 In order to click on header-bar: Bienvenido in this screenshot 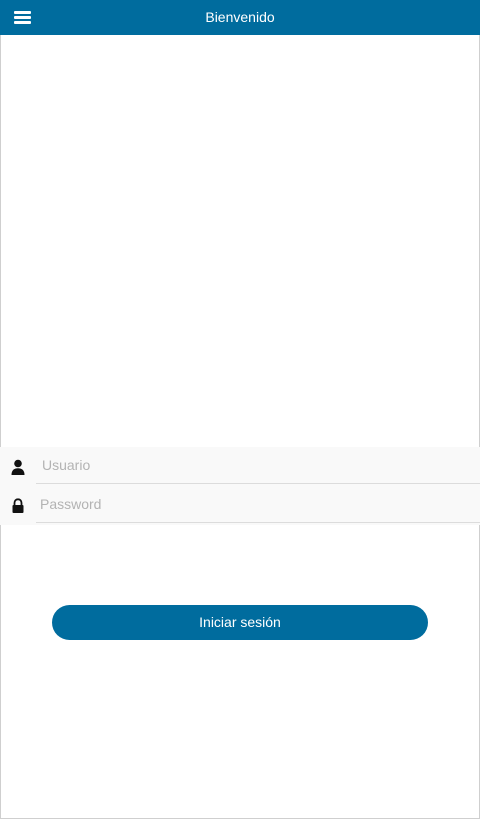, I will do `click(240, 17)`.